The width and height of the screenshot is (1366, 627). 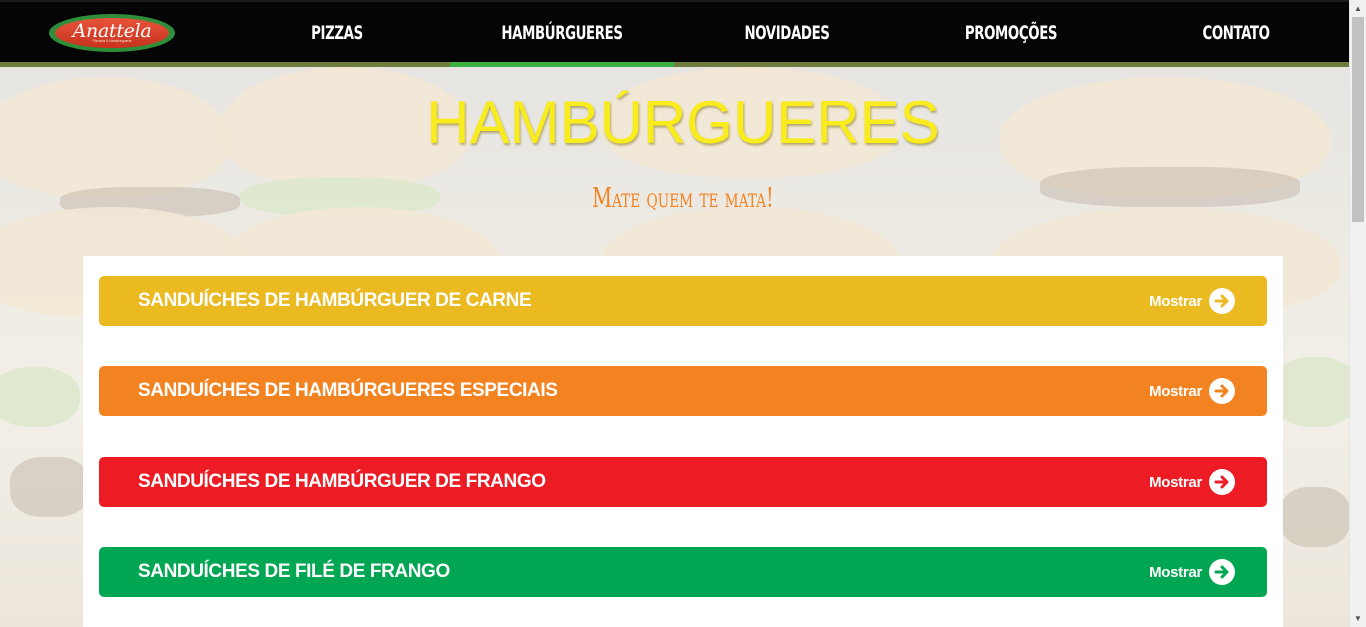 What do you see at coordinates (112, 41) in the screenshot?
I see `logo-subtext: Pizzaria & Hamburgueria` at bounding box center [112, 41].